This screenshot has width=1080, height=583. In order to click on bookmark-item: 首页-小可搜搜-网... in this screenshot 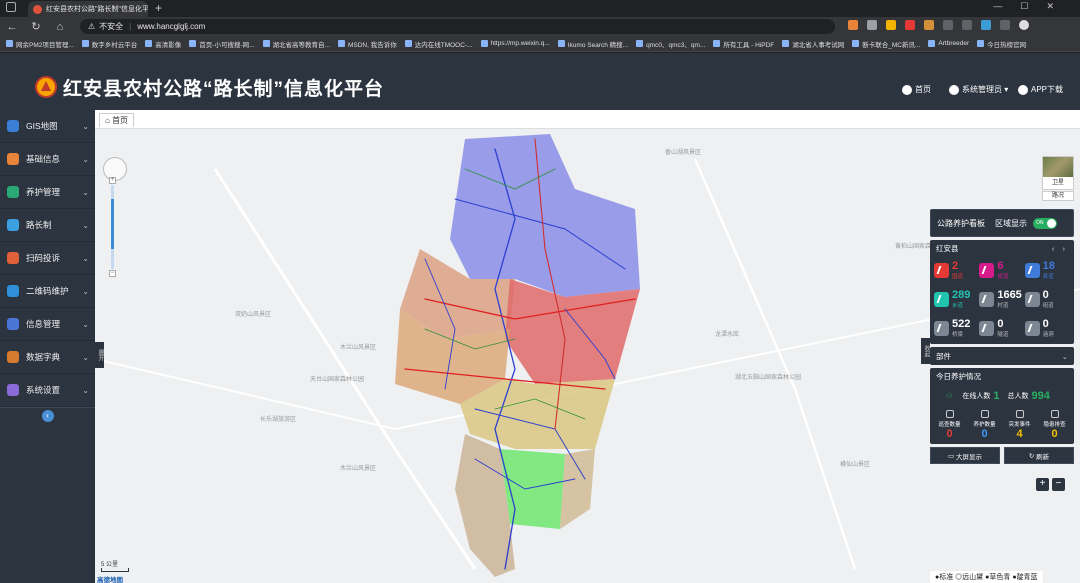, I will do `click(222, 44)`.